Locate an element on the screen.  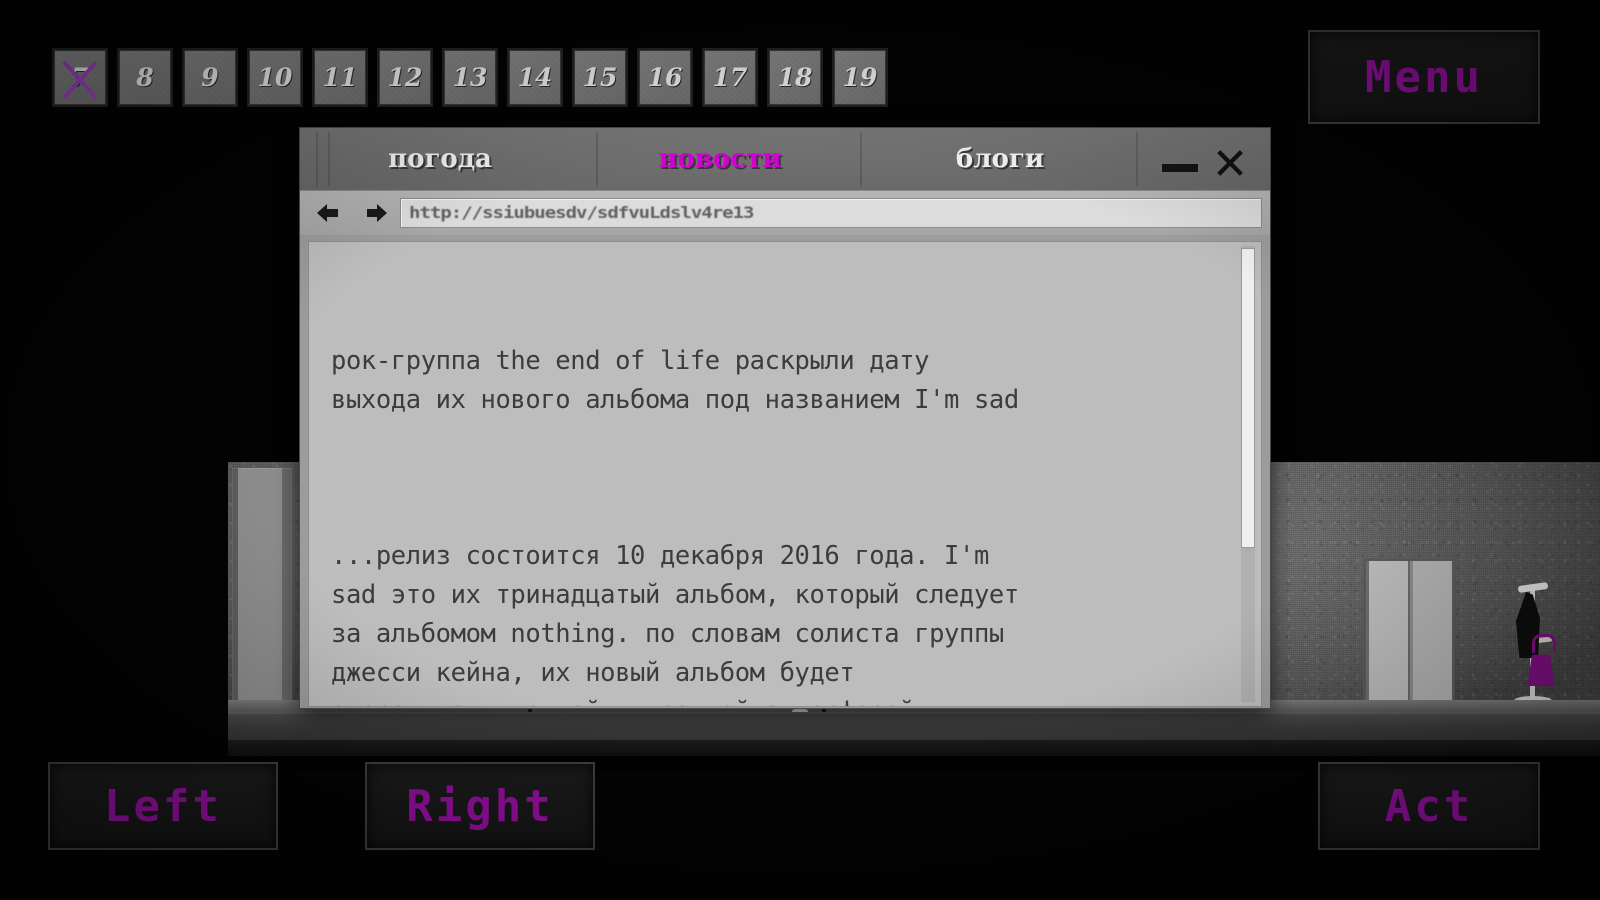
day-tab-10: 10 is located at coordinates (275, 77).